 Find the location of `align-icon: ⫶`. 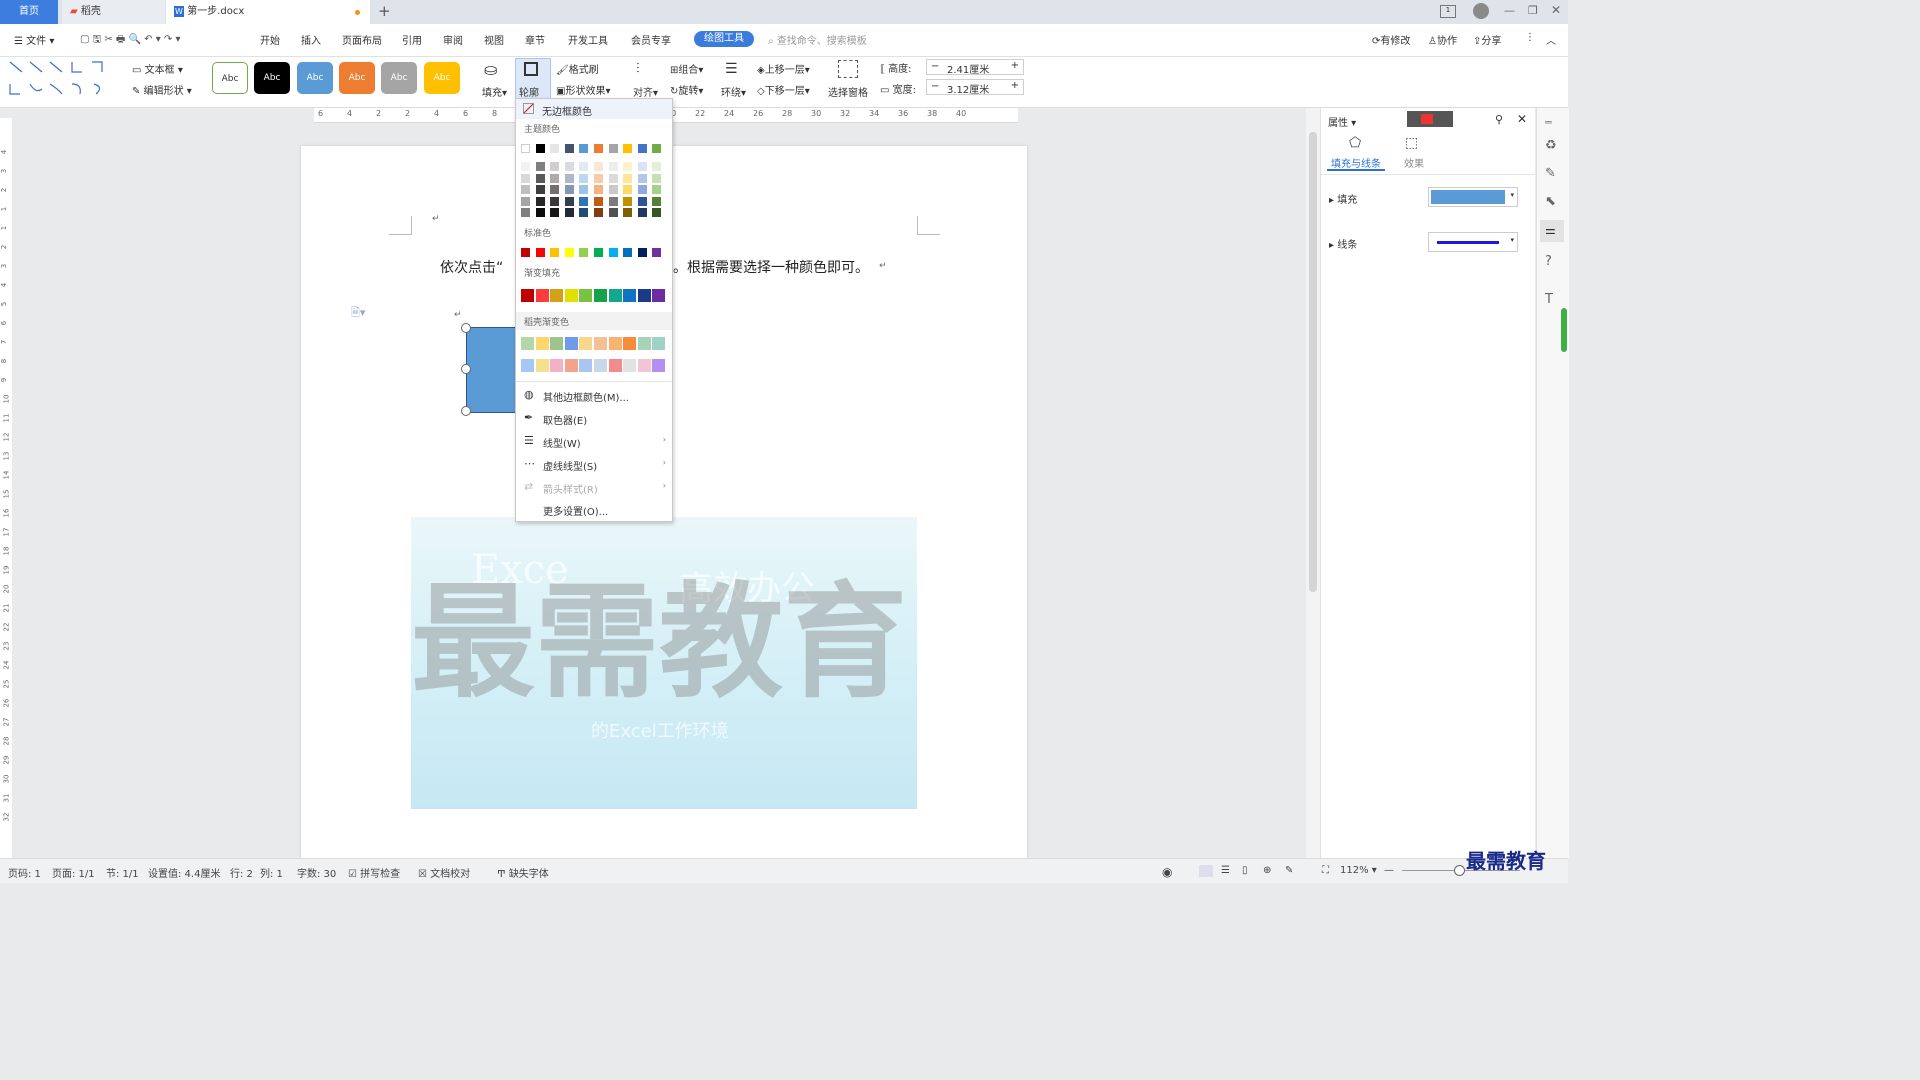

align-icon: ⫶ is located at coordinates (638, 69).